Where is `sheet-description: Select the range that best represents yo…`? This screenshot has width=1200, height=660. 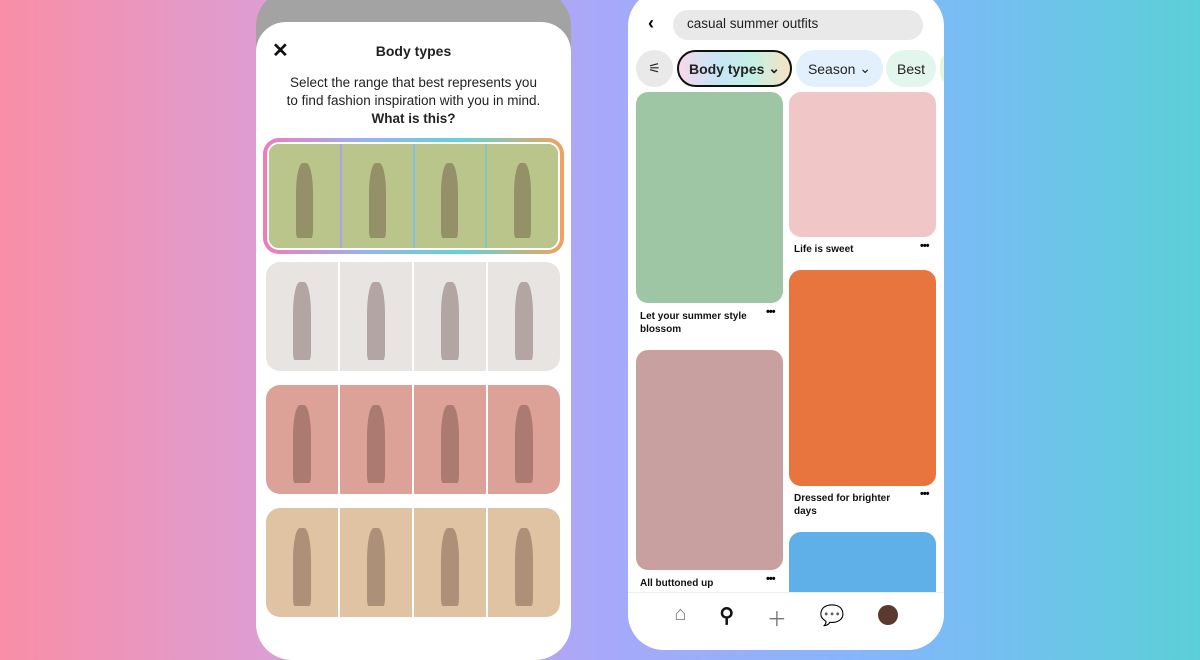
sheet-description: Select the range that best represents yo… is located at coordinates (413, 101).